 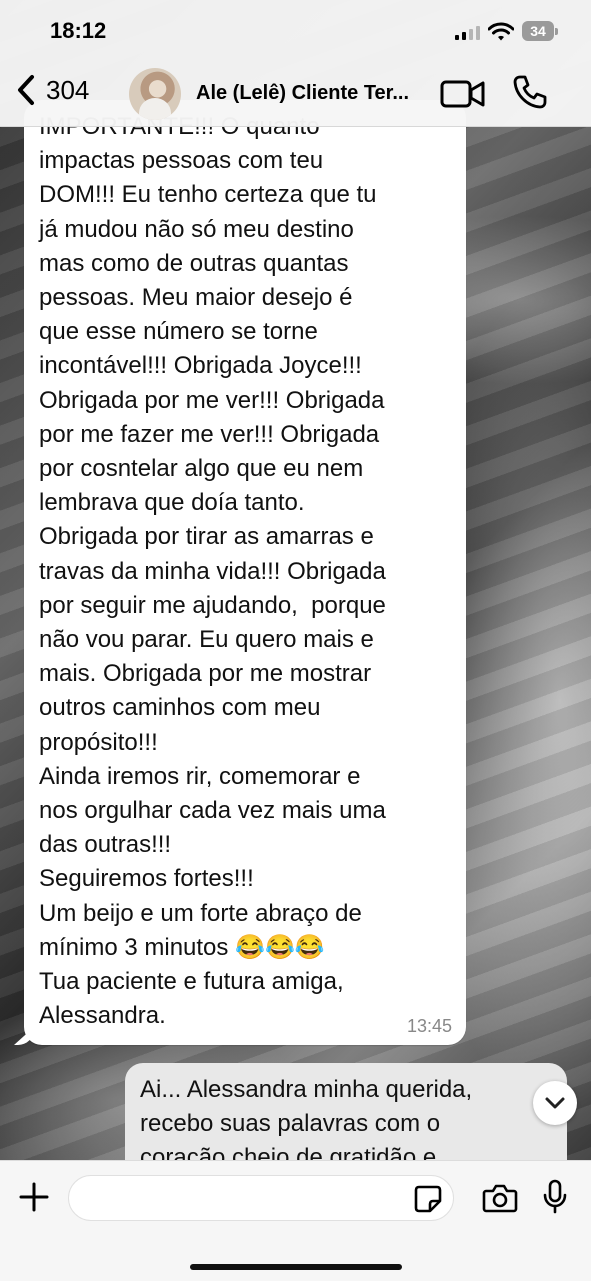 I want to click on sticker-button, so click(x=428, y=1201).